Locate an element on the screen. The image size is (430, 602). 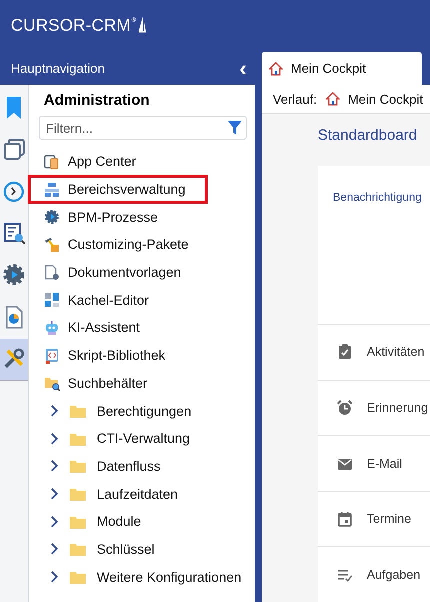
hammer-box-icon is located at coordinates (52, 244).